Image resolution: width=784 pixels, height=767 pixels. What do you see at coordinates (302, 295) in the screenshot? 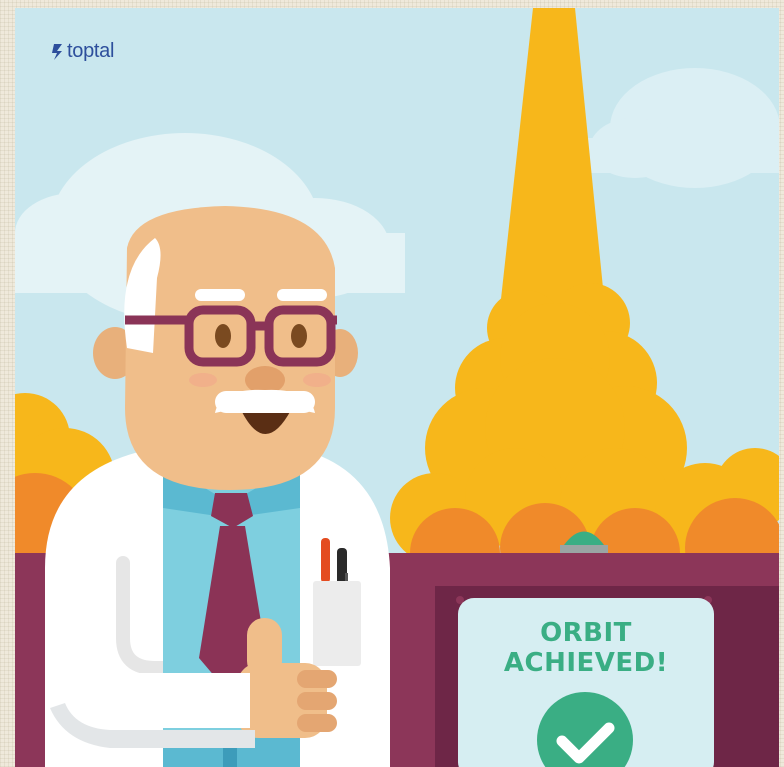
I see `right-eyebrow` at bounding box center [302, 295].